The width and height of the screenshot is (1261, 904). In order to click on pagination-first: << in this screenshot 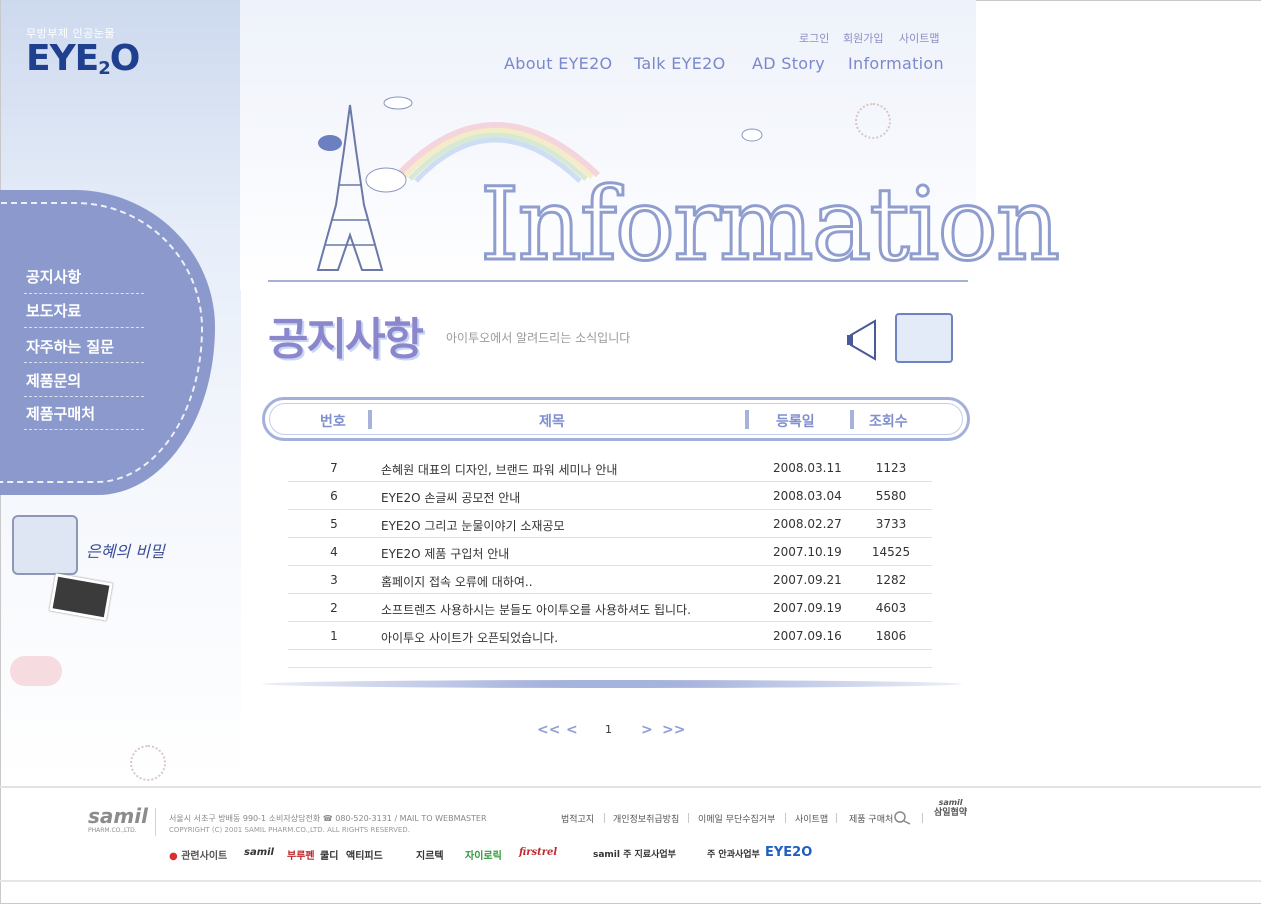, I will do `click(548, 730)`.